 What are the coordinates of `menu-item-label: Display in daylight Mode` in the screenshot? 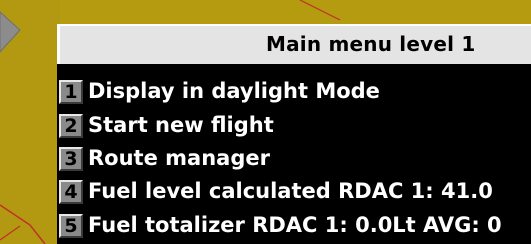 It's located at (234, 91).